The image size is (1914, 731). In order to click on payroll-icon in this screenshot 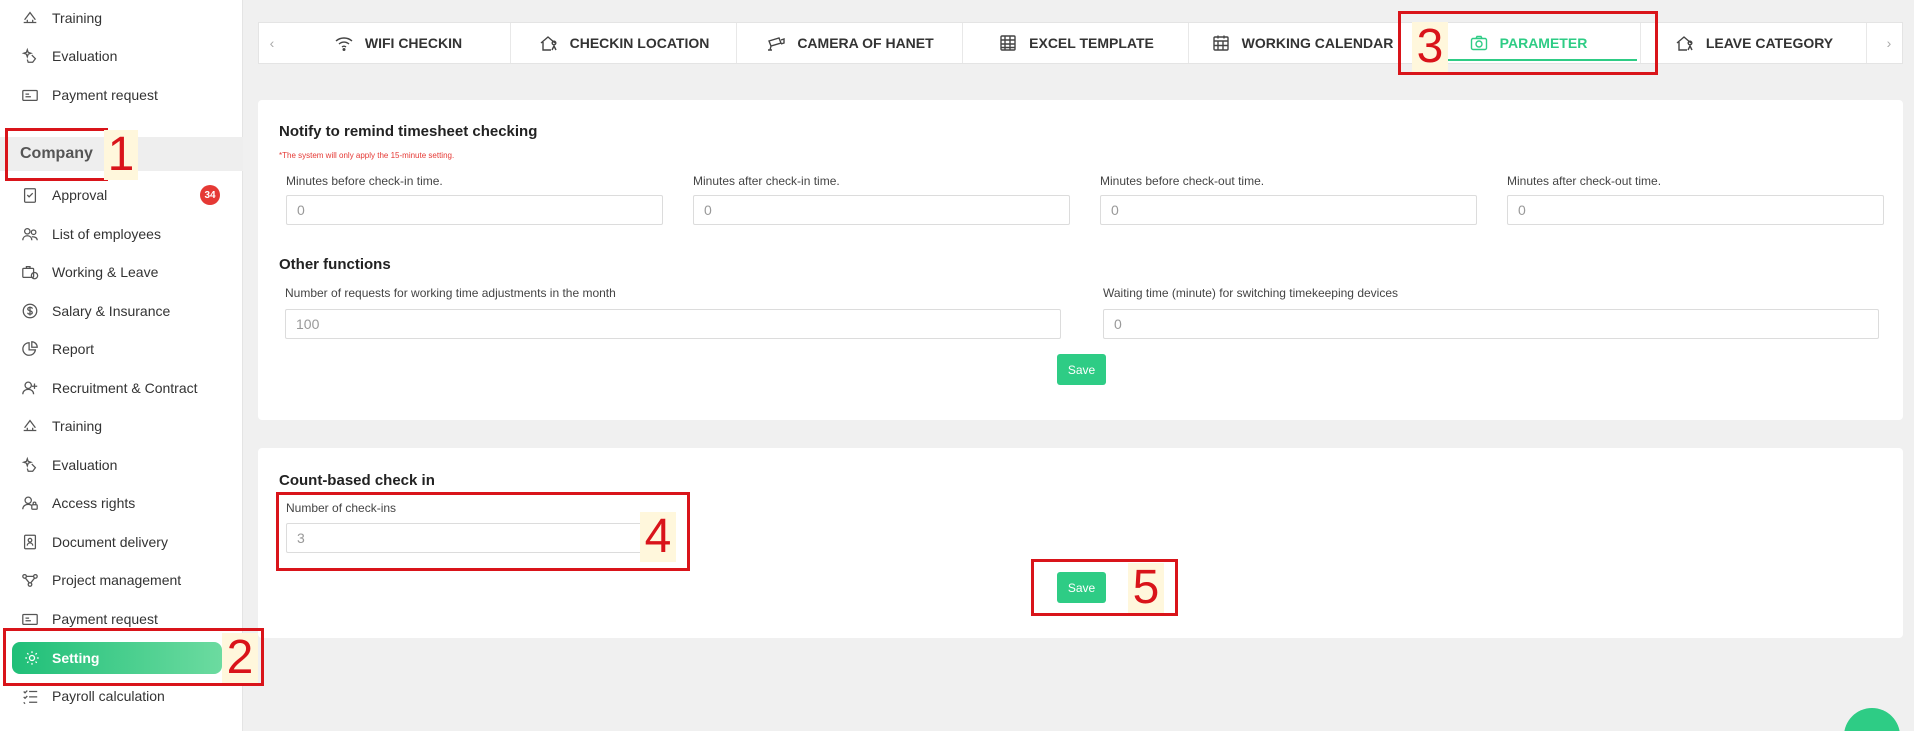, I will do `click(30, 696)`.